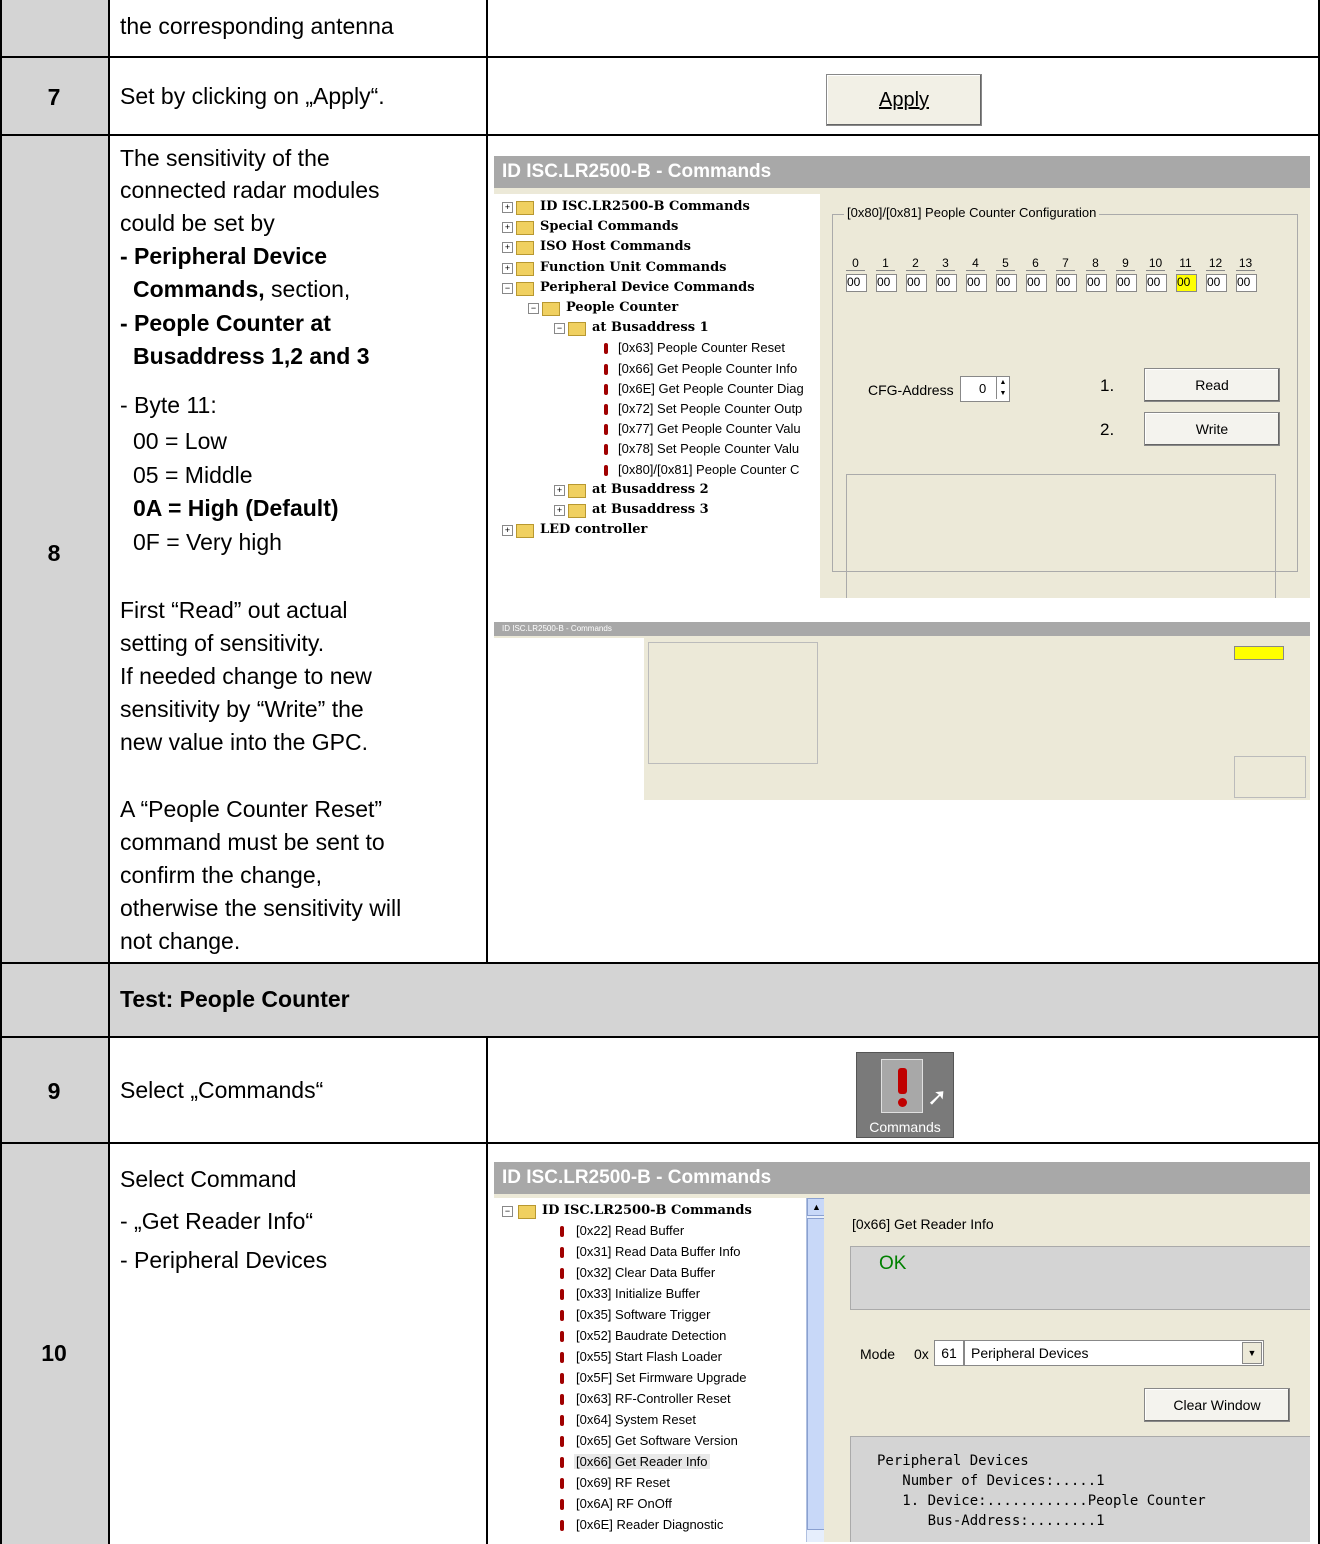 The height and width of the screenshot is (1544, 1320). What do you see at coordinates (905, 1095) in the screenshot?
I see `commands-toolbar-button: ➚ Commands` at bounding box center [905, 1095].